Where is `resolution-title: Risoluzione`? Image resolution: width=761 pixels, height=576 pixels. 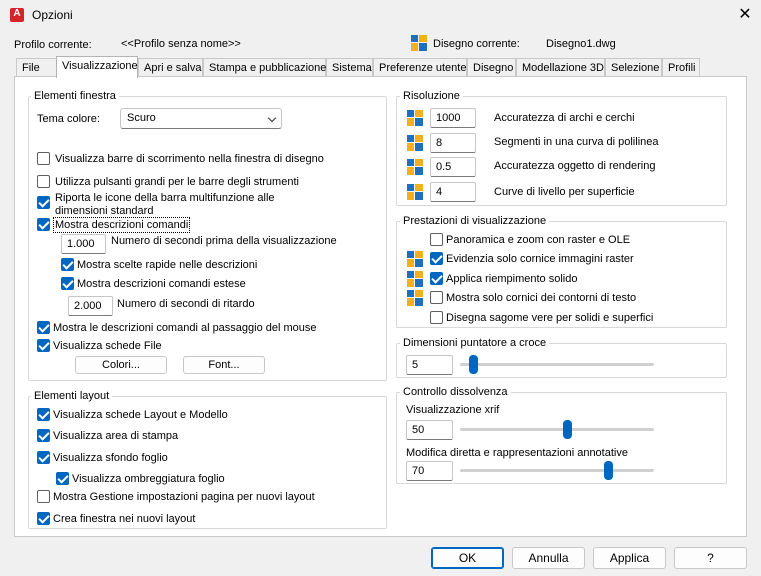 resolution-title: Risoluzione is located at coordinates (431, 96).